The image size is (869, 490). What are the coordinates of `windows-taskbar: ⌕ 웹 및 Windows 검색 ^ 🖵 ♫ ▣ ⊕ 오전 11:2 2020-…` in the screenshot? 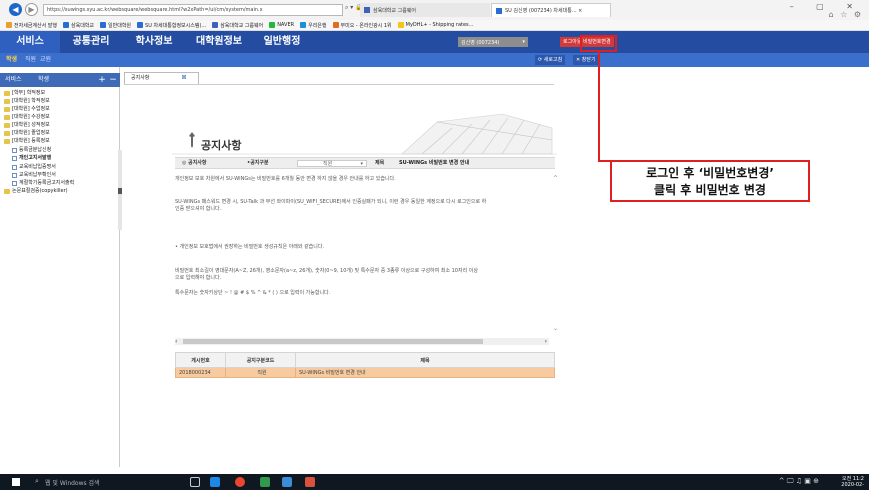 It's located at (434, 482).